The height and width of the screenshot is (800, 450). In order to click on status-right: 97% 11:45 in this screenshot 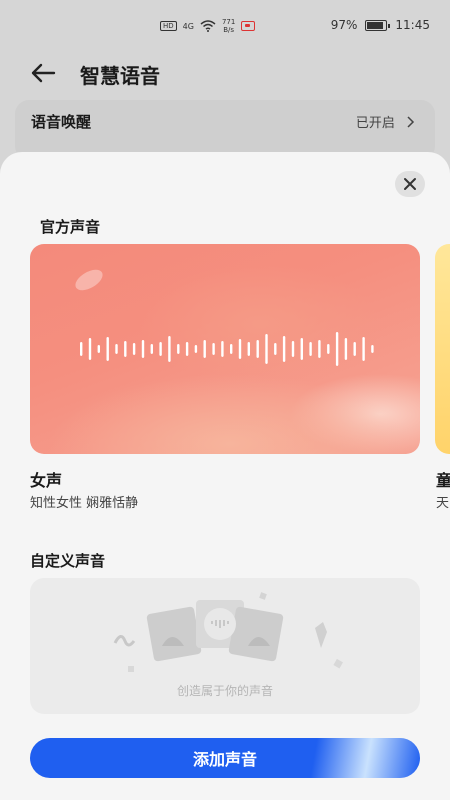, I will do `click(380, 25)`.